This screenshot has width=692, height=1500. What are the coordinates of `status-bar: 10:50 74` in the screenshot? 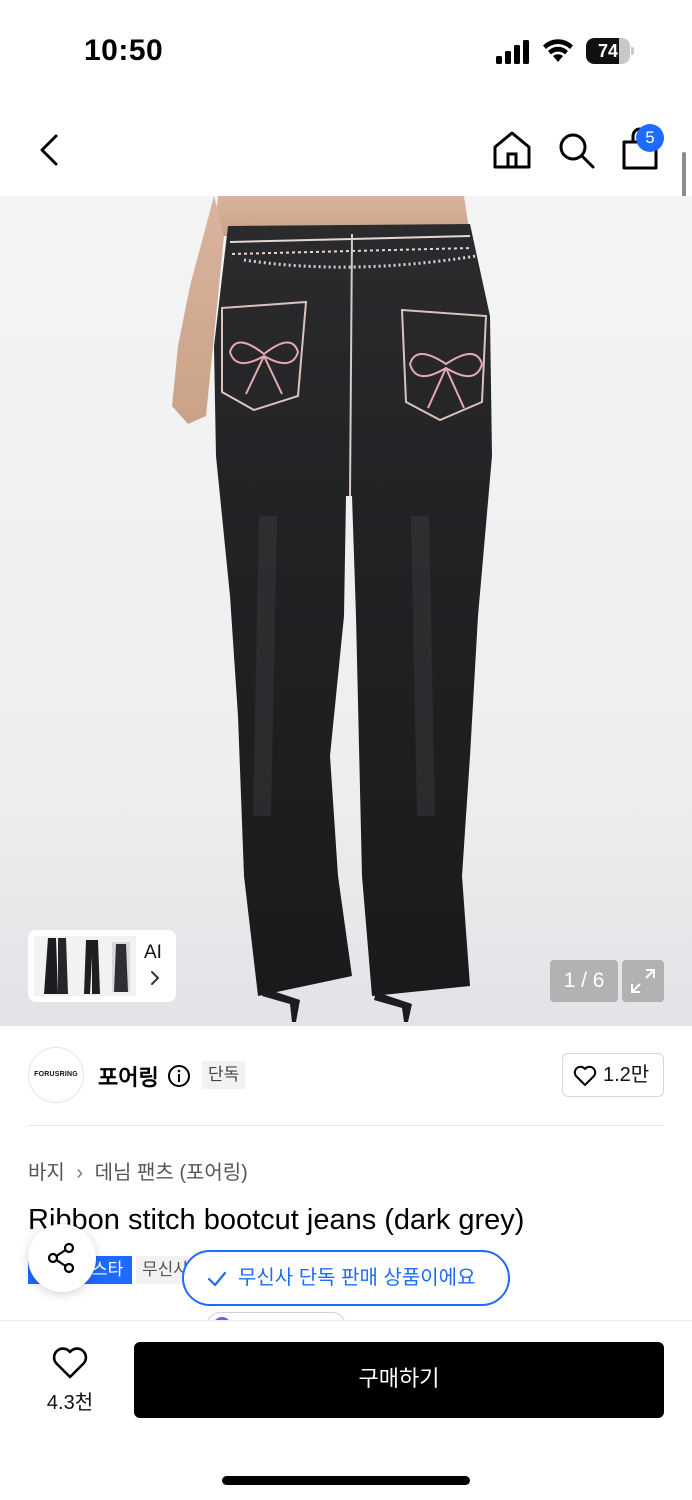 It's located at (346, 50).